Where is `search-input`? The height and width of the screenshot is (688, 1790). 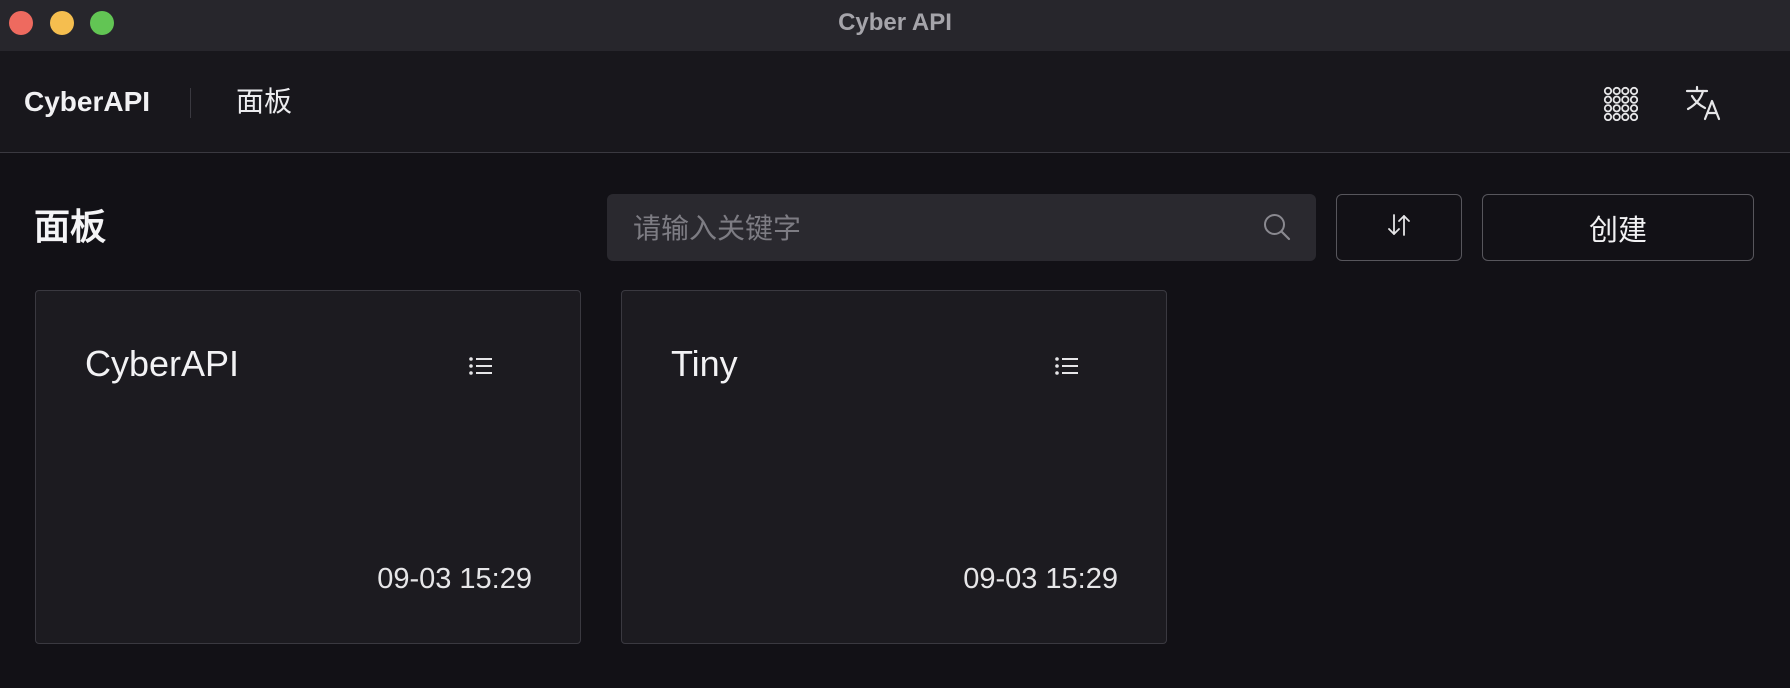 search-input is located at coordinates (933, 228).